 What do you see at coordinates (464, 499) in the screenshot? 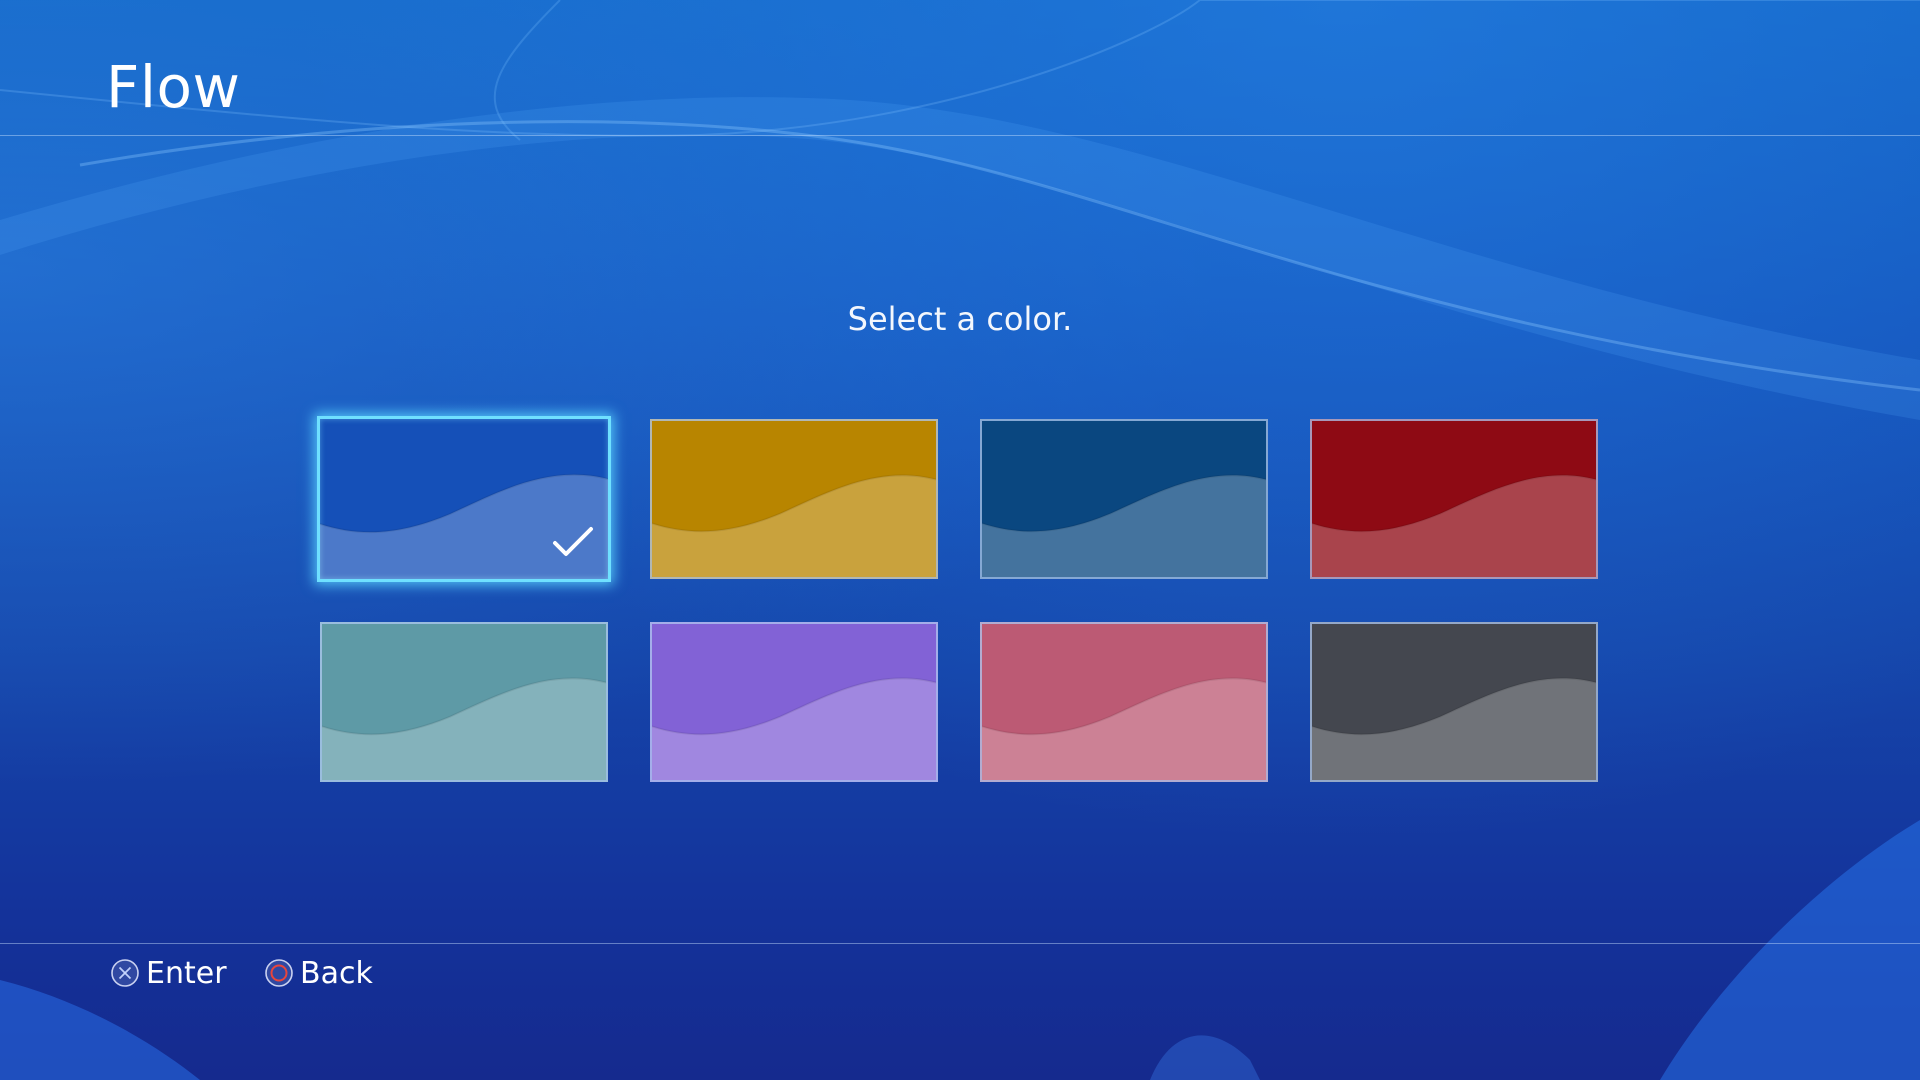
I see `color-tile-blue` at bounding box center [464, 499].